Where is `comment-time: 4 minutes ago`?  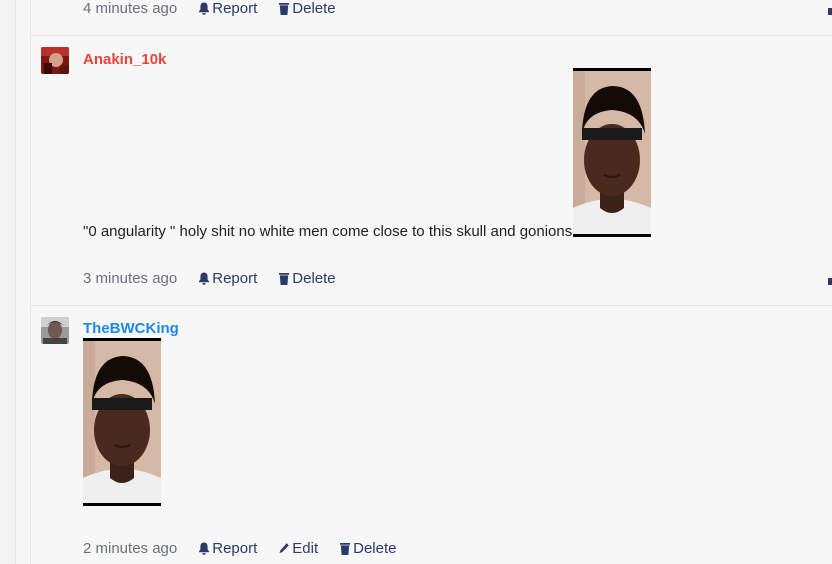
comment-time: 4 minutes ago is located at coordinates (130, 8).